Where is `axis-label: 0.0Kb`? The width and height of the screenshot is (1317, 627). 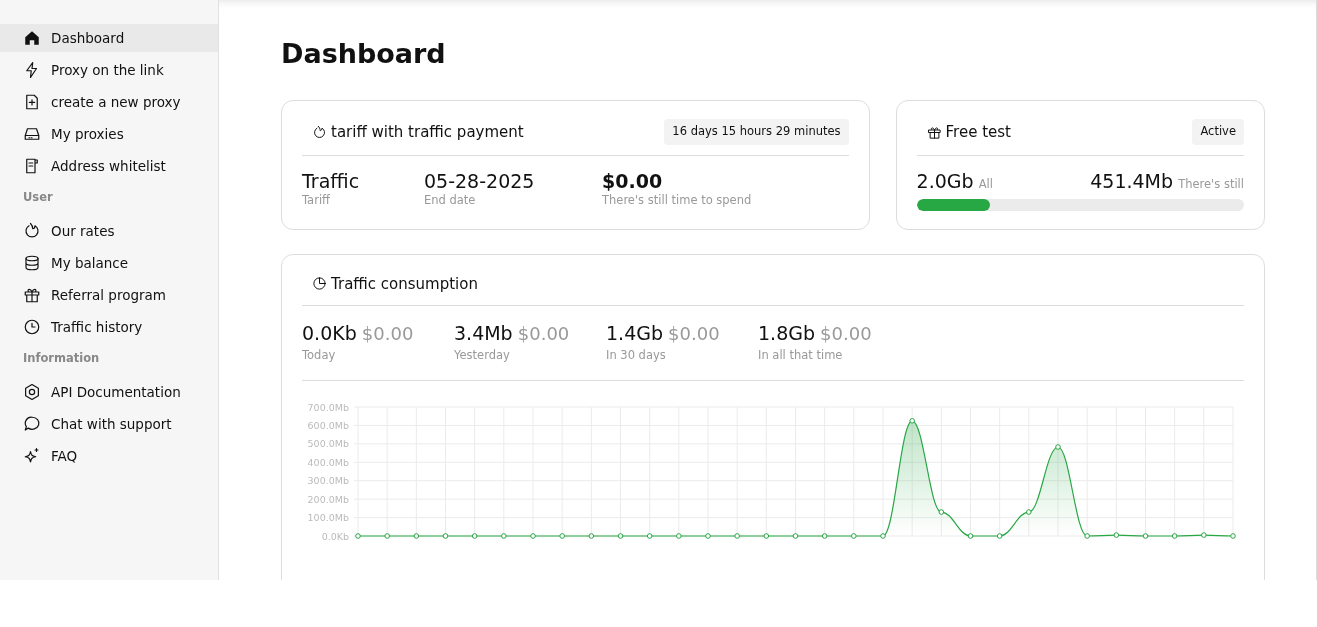
axis-label: 0.0Kb is located at coordinates (335, 536).